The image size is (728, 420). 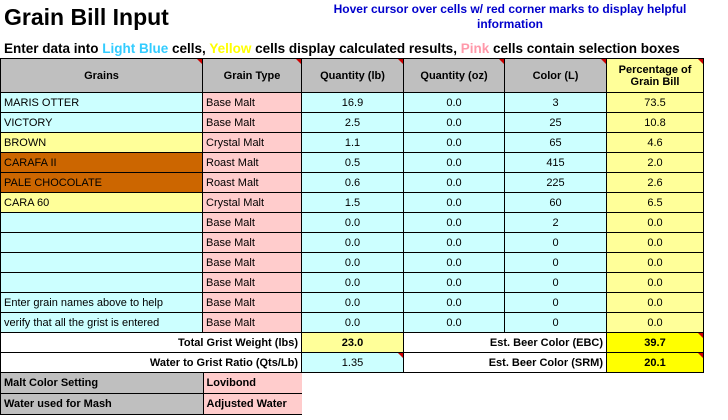 I want to click on grain-row: MARIS OTTER Base Malt 16.9 0.0 3 73.5, so click(x=352, y=102).